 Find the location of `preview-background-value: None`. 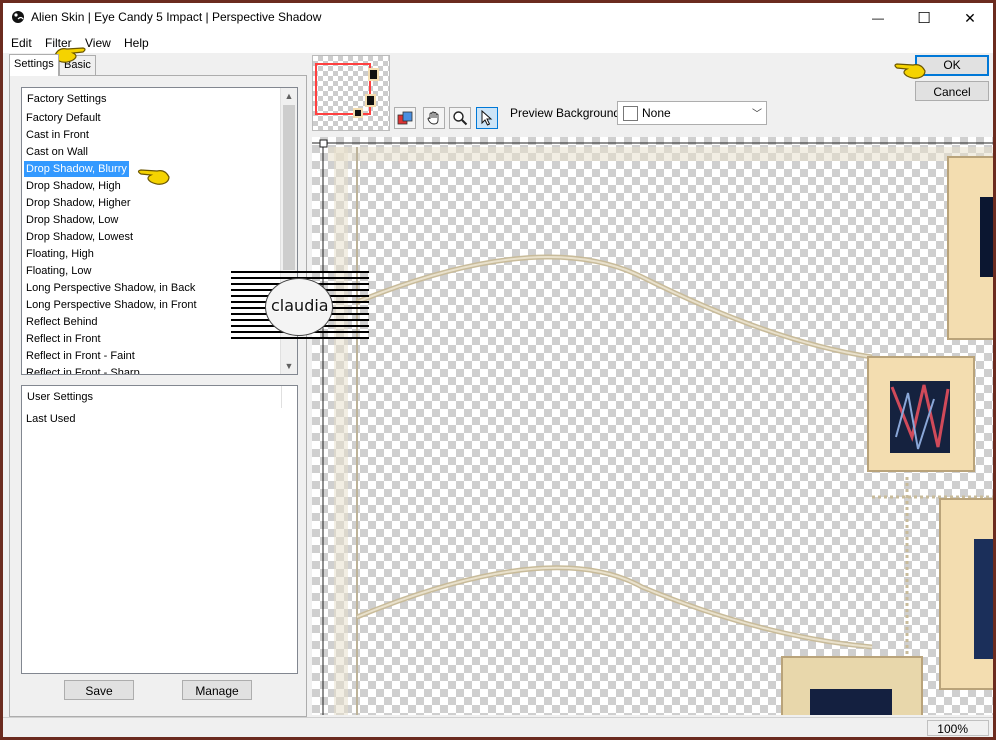

preview-background-value: None is located at coordinates (656, 113).